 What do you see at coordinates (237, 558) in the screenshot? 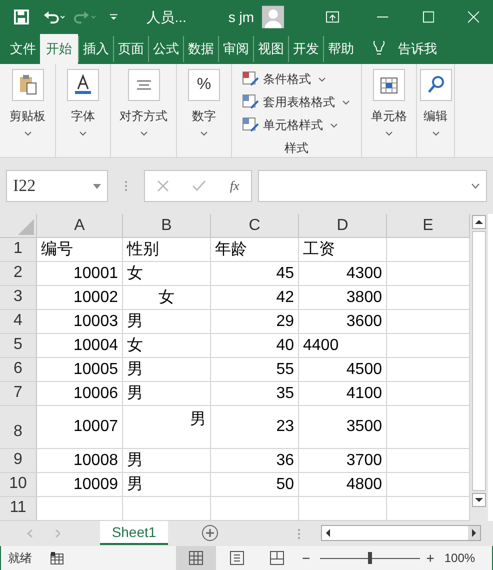
I see `page-layout-icon` at bounding box center [237, 558].